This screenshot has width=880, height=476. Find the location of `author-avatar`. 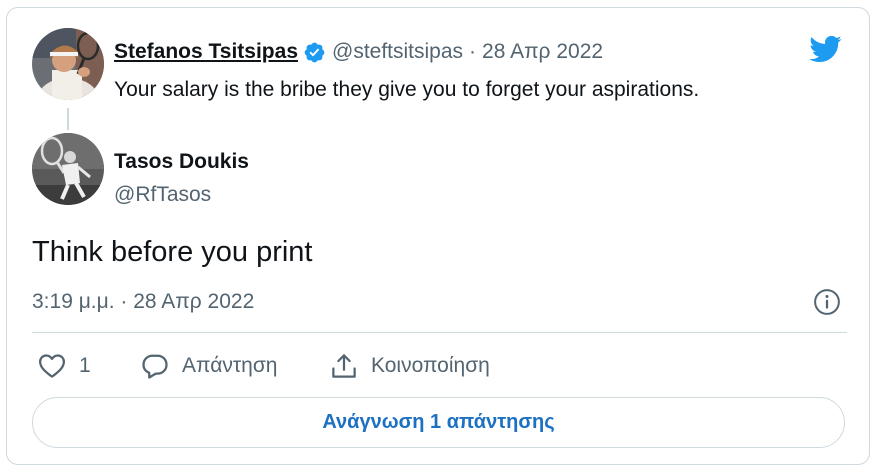

author-avatar is located at coordinates (68, 169).